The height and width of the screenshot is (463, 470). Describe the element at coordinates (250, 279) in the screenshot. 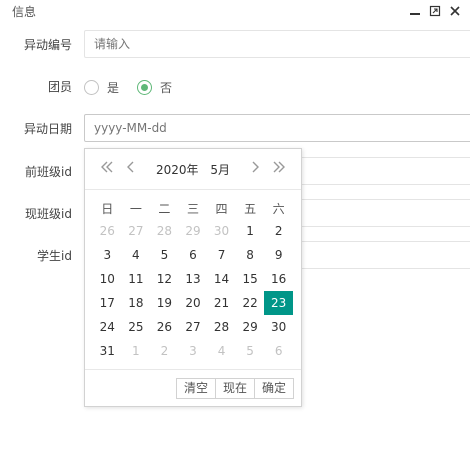

I see `calendar-day: 15` at that location.